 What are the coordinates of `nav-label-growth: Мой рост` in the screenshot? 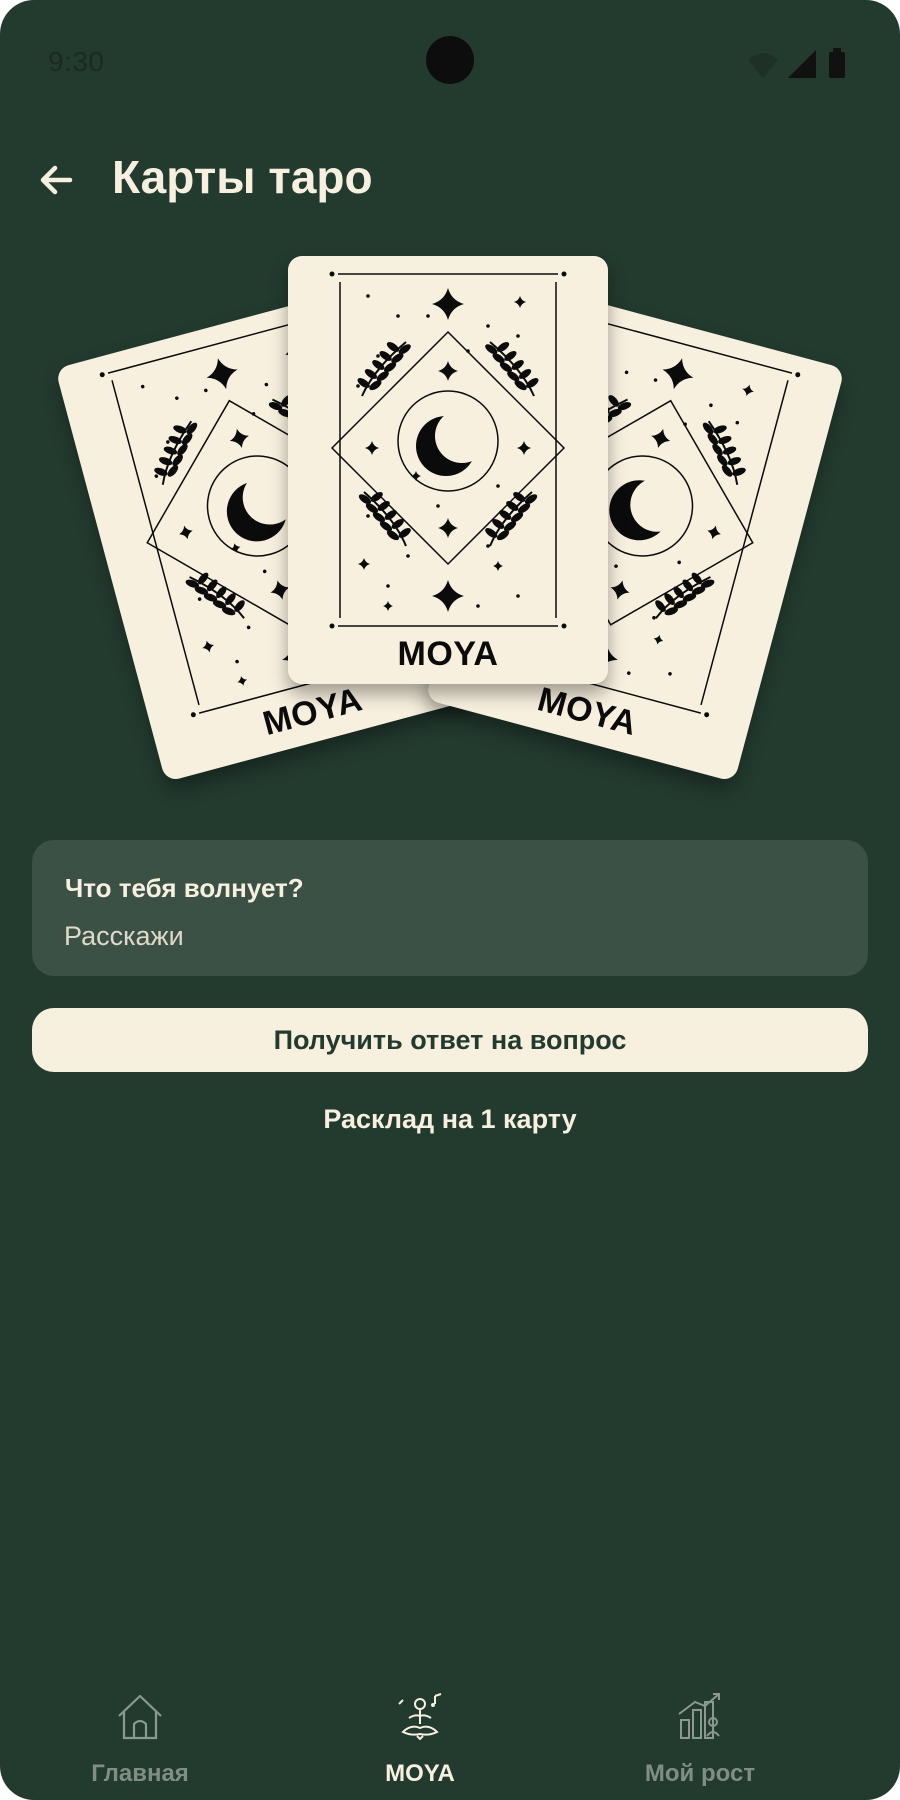 It's located at (700, 1773).